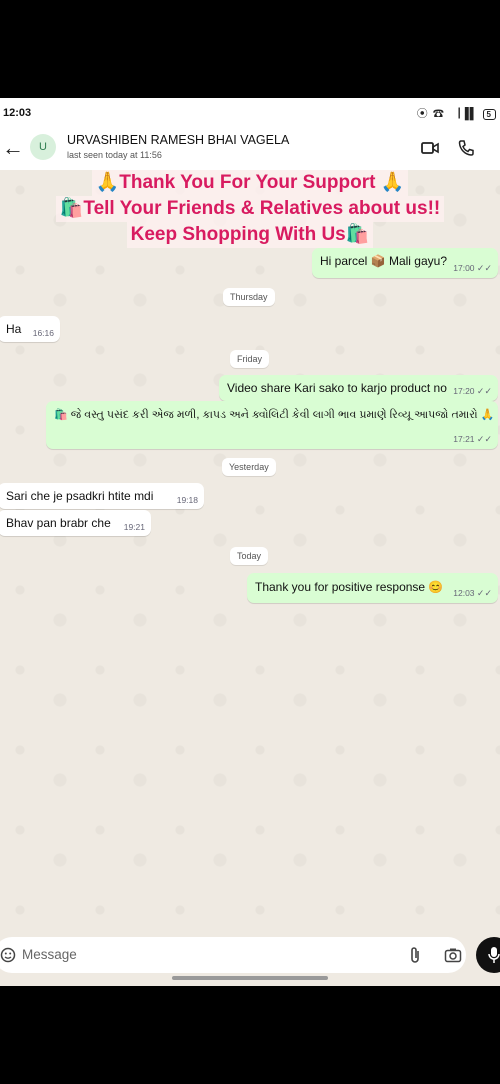 This screenshot has width=500, height=1084. What do you see at coordinates (250, 235) in the screenshot?
I see `banner-line-3: Keep Shopping With Us🛍️` at bounding box center [250, 235].